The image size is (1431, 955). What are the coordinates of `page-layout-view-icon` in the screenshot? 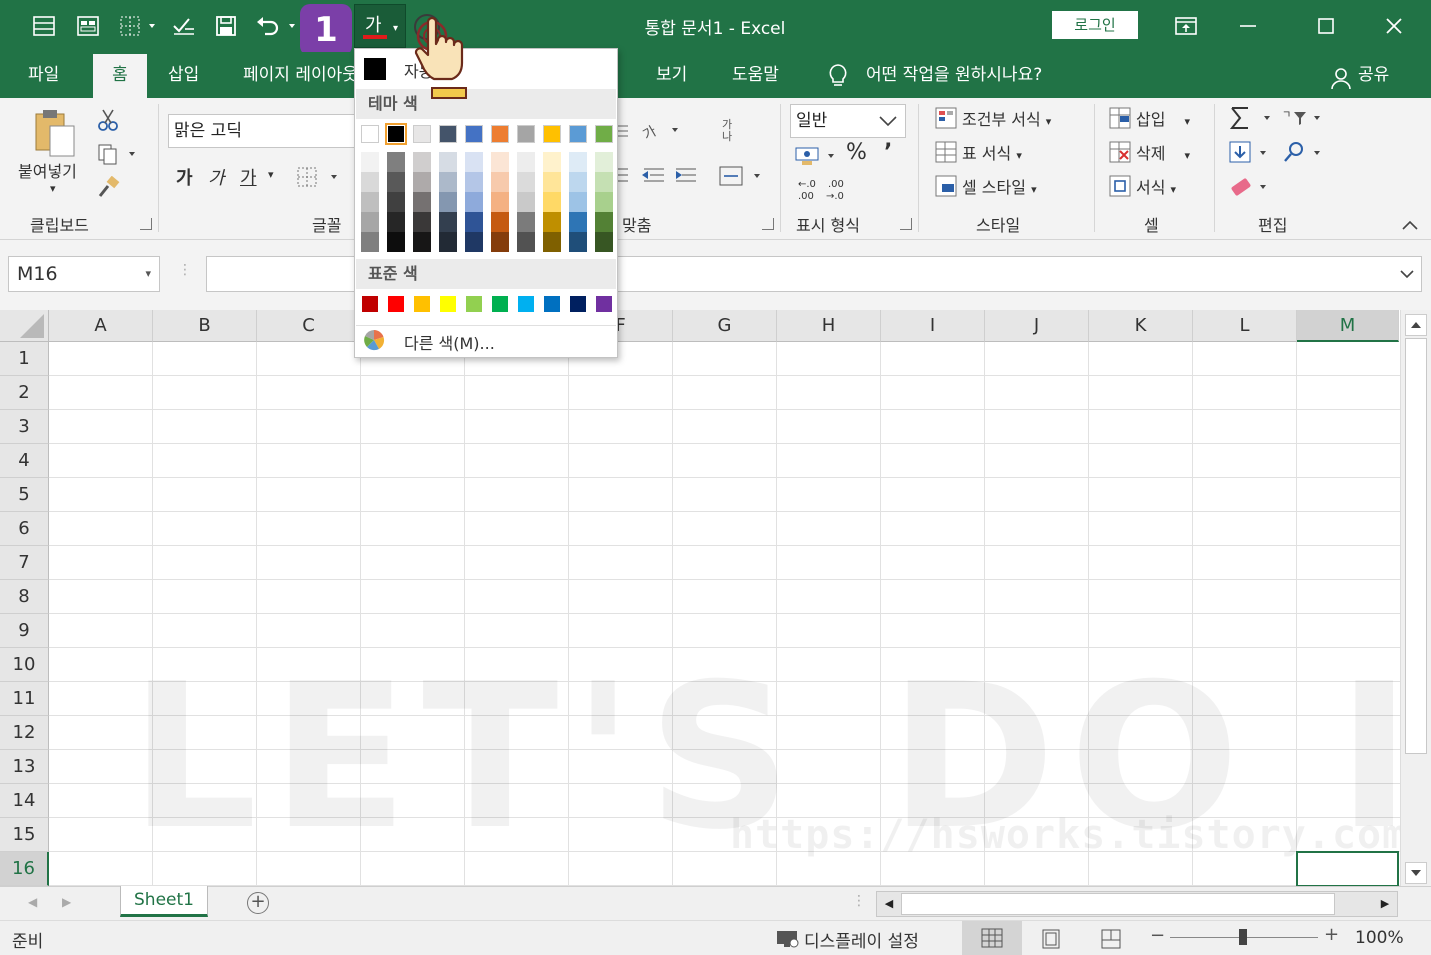 It's located at (1051, 941).